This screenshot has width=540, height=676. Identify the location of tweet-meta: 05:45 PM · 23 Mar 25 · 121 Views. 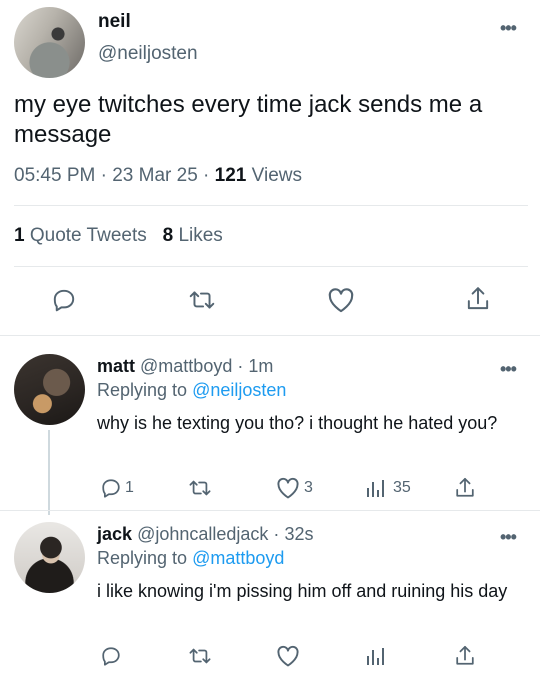
(158, 176).